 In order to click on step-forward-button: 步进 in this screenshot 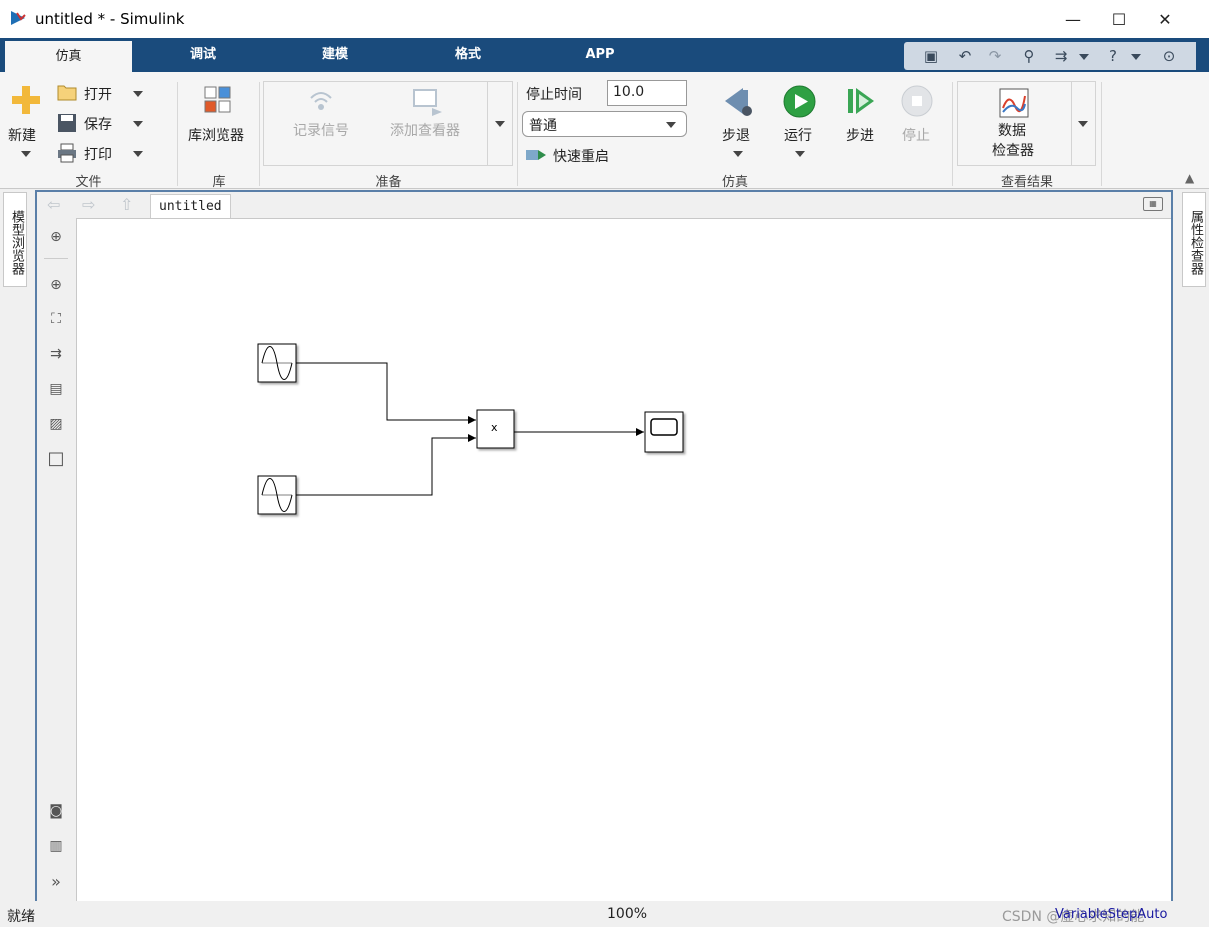, I will do `click(860, 135)`.